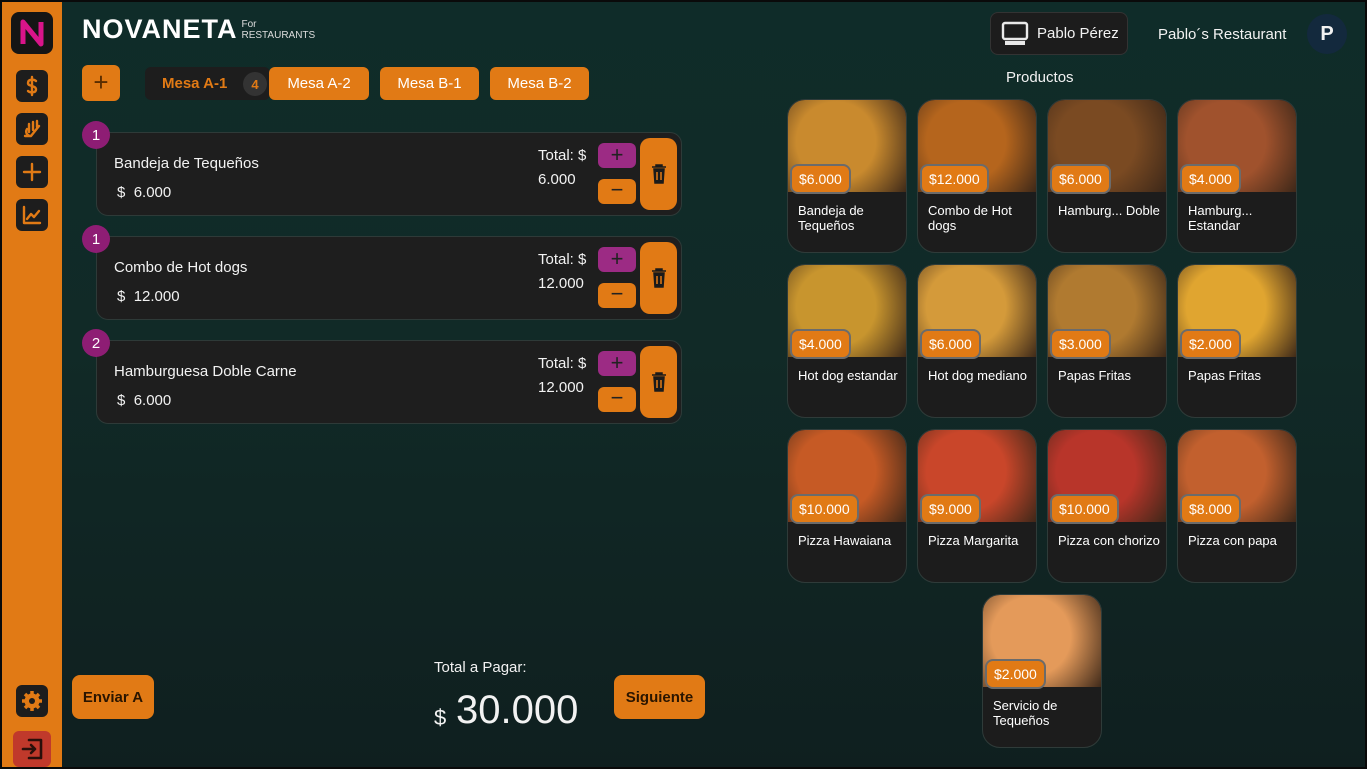  I want to click on tab-mesa-a1: Mesa A-1 4, so click(207, 83).